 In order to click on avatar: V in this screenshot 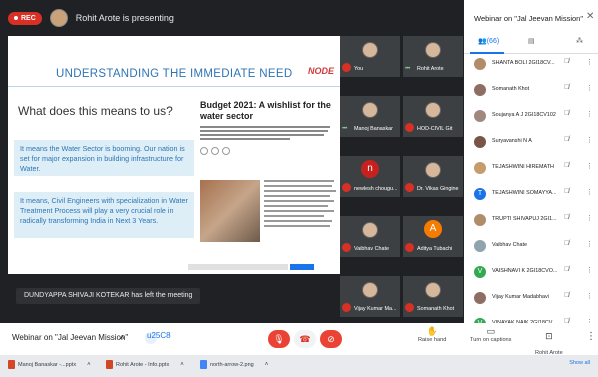, I will do `click(480, 272)`.